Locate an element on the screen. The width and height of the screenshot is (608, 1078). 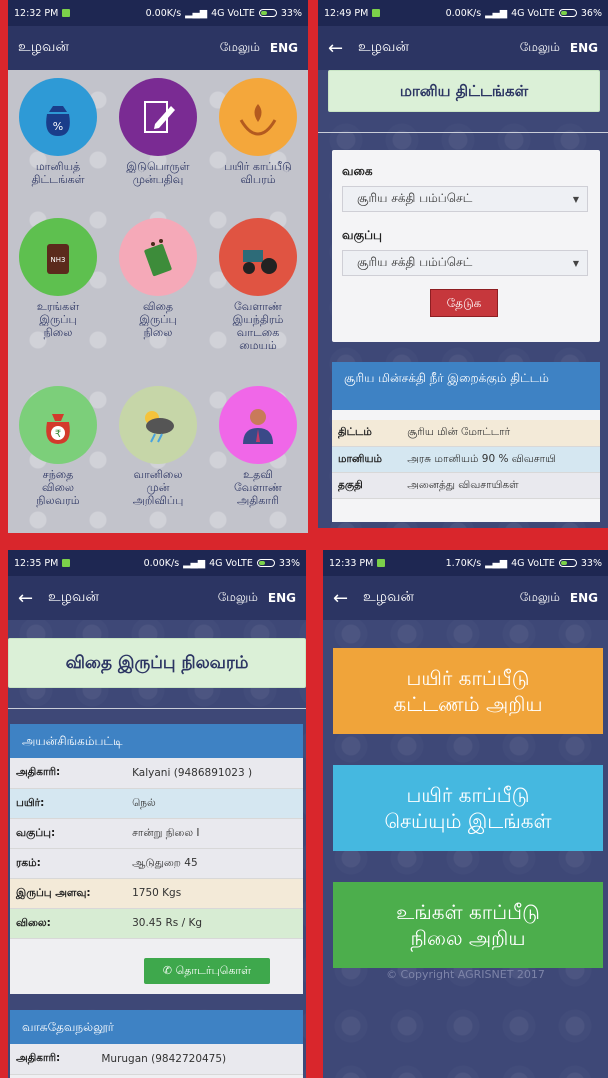
tile-subsidy-bag: % மானியத் திட்டங்கள் is located at coordinates (58, 132).